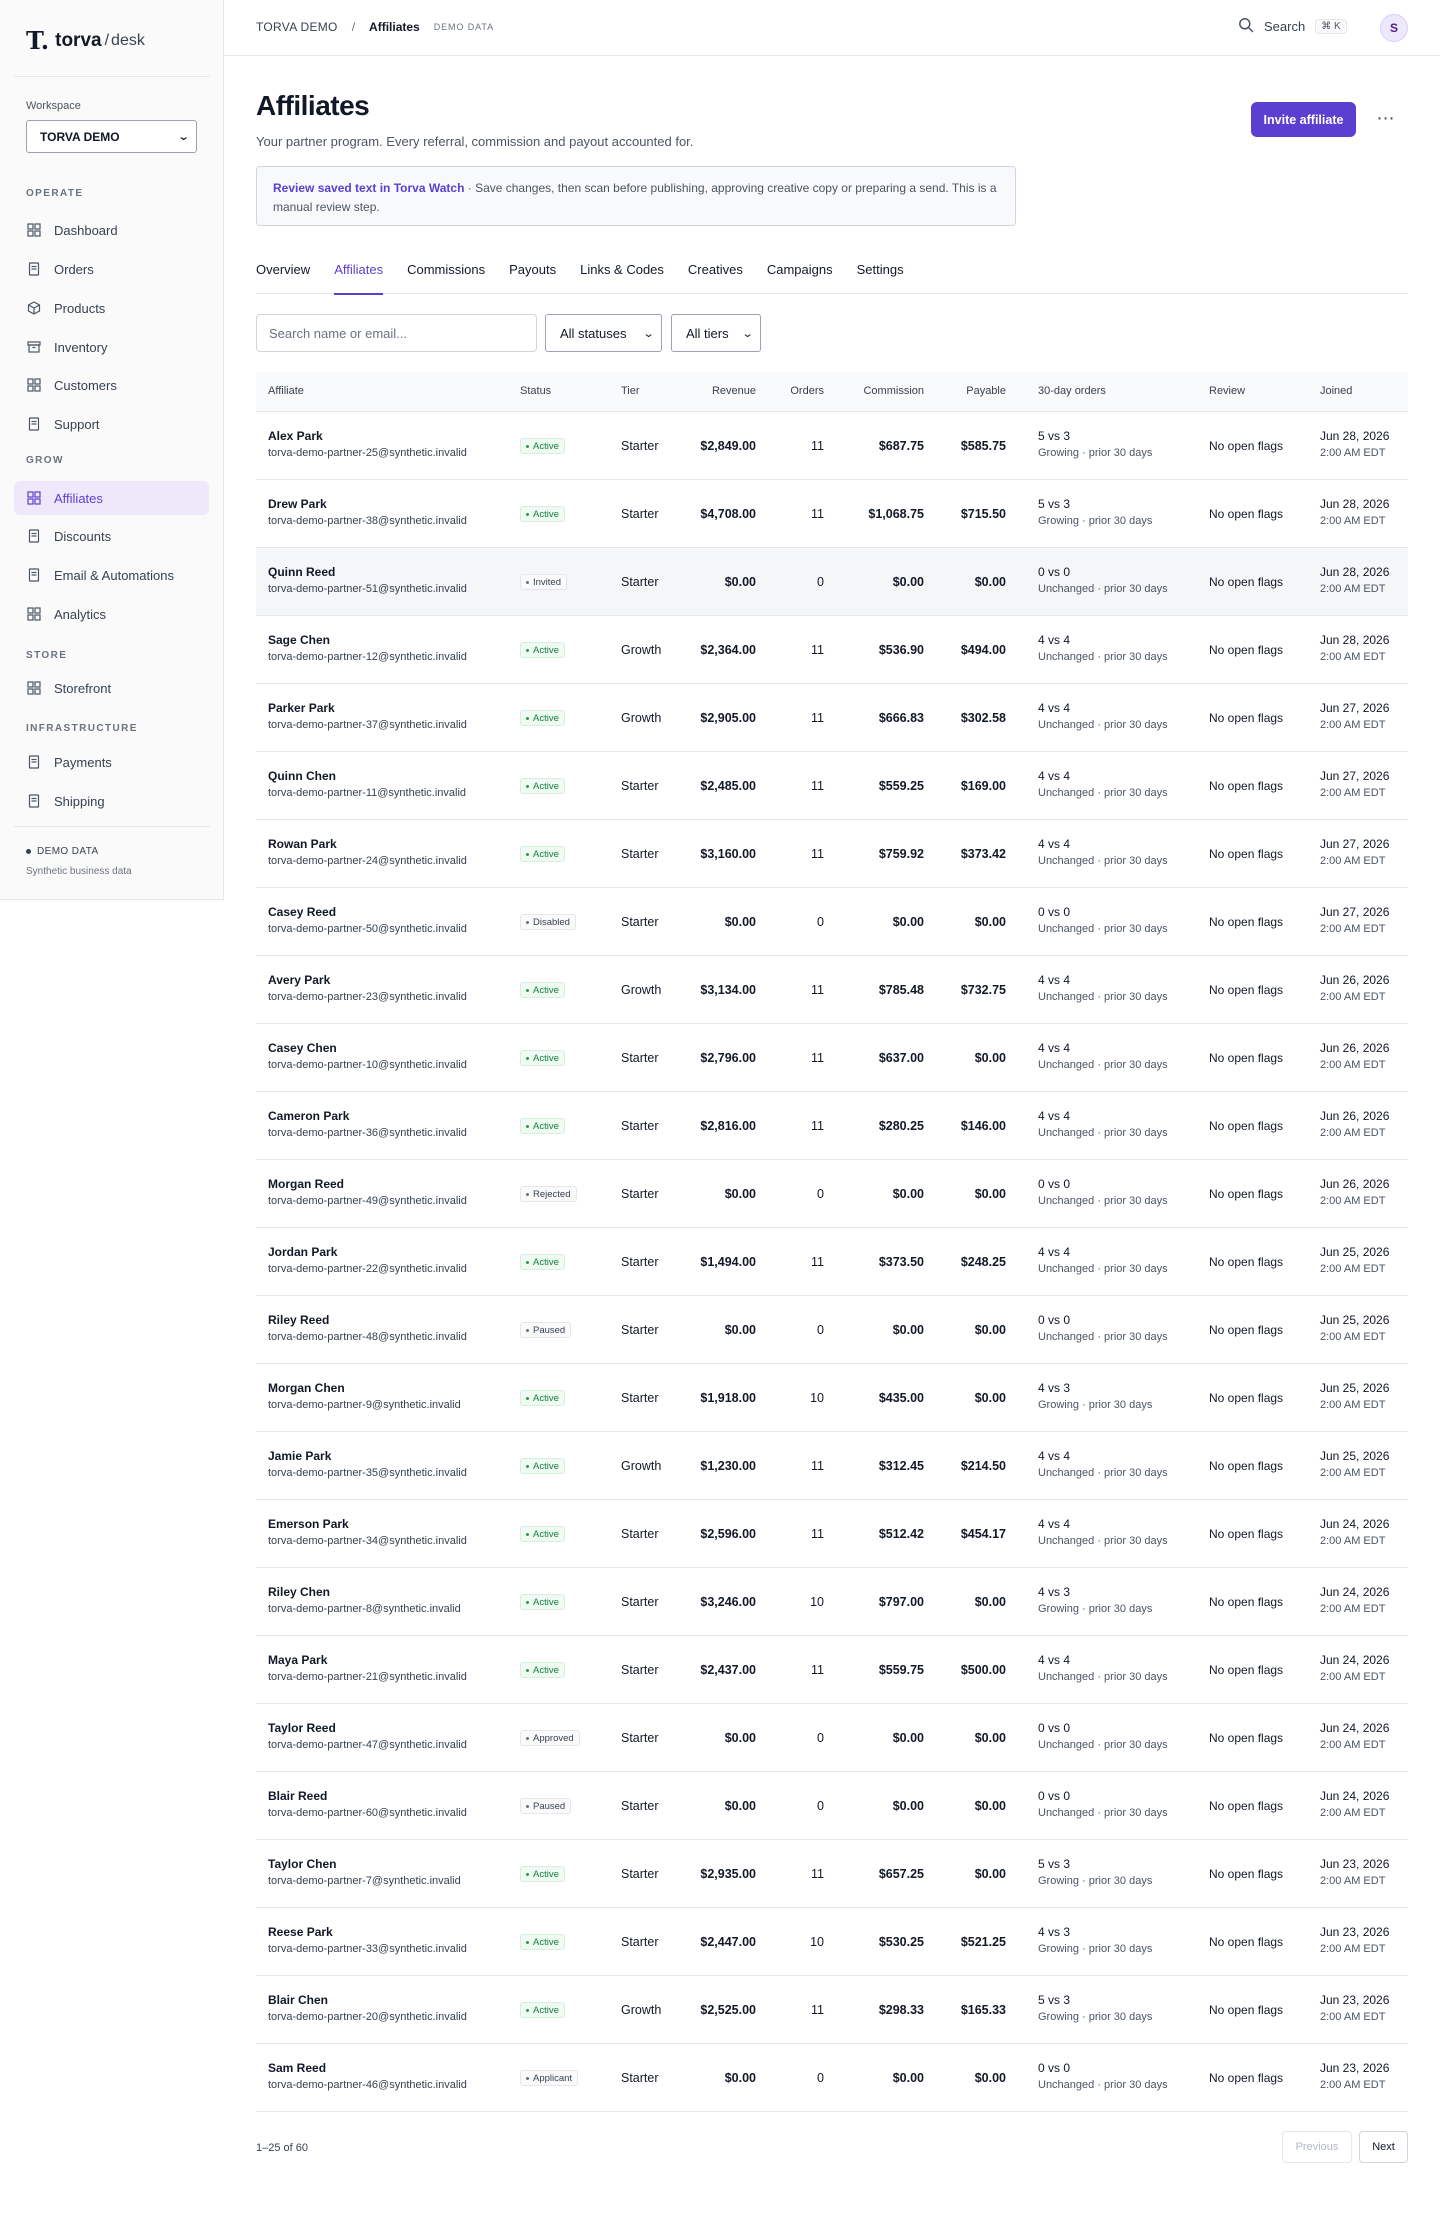 This screenshot has height=2222, width=1440. I want to click on workspace-select: TORVA DEMO ⌄, so click(111, 136).